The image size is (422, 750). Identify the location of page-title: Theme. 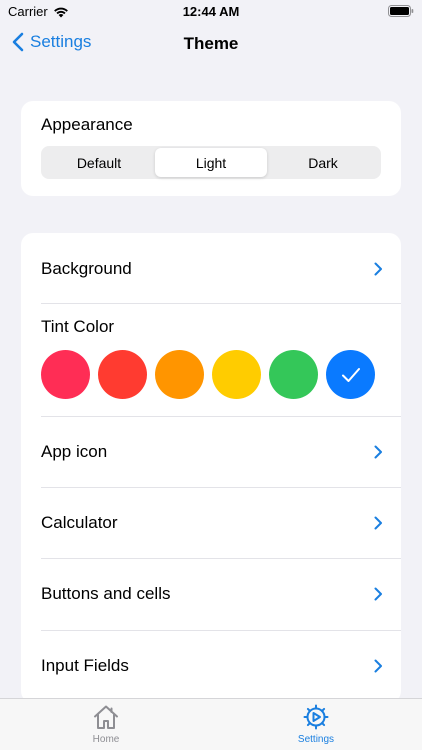
(211, 43).